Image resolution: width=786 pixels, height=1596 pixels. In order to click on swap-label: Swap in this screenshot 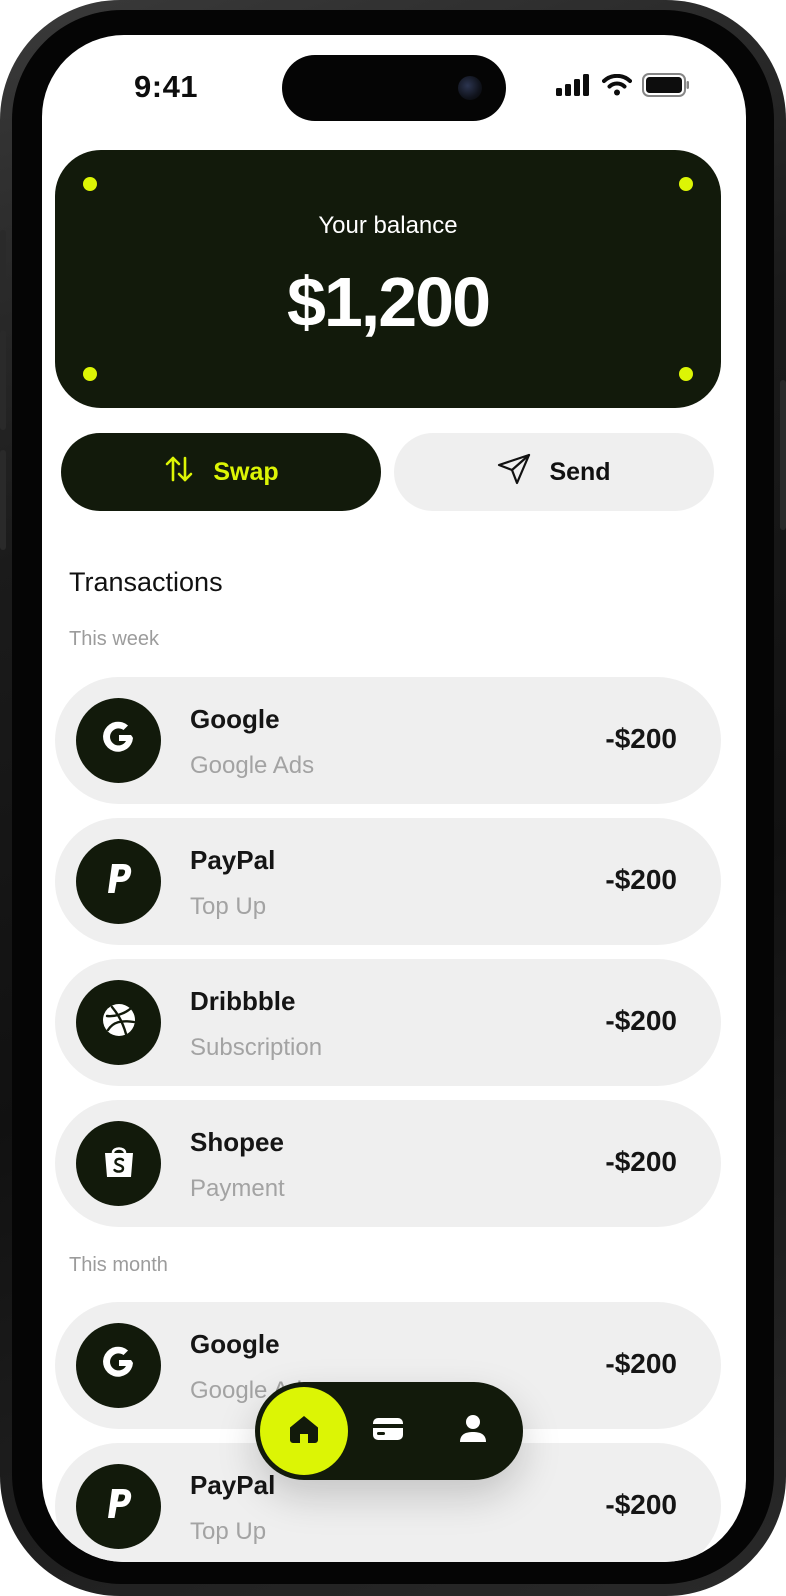, I will do `click(246, 471)`.